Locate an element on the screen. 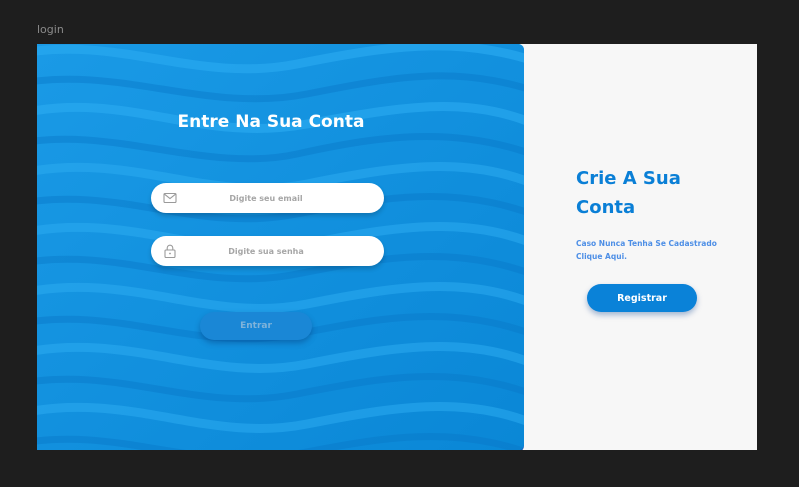 The width and height of the screenshot is (799, 487). password-field is located at coordinates (267, 251).